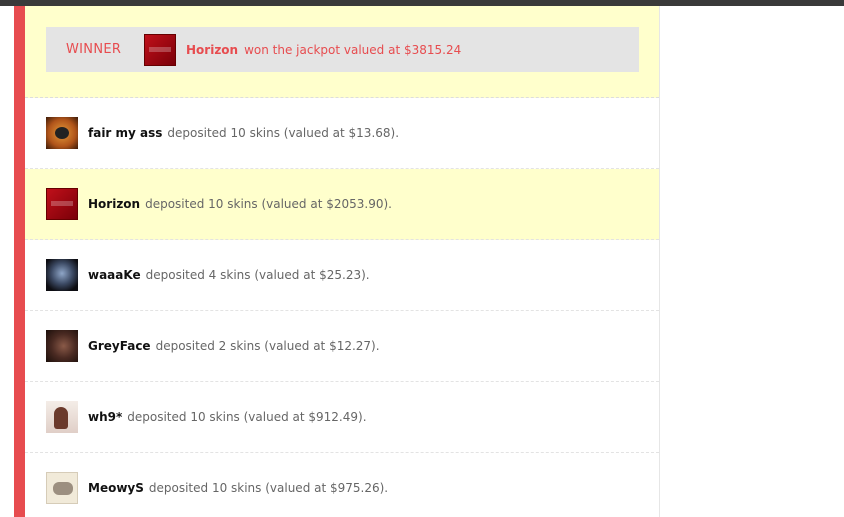 The image size is (844, 517). I want to click on username: Horizon, so click(114, 204).